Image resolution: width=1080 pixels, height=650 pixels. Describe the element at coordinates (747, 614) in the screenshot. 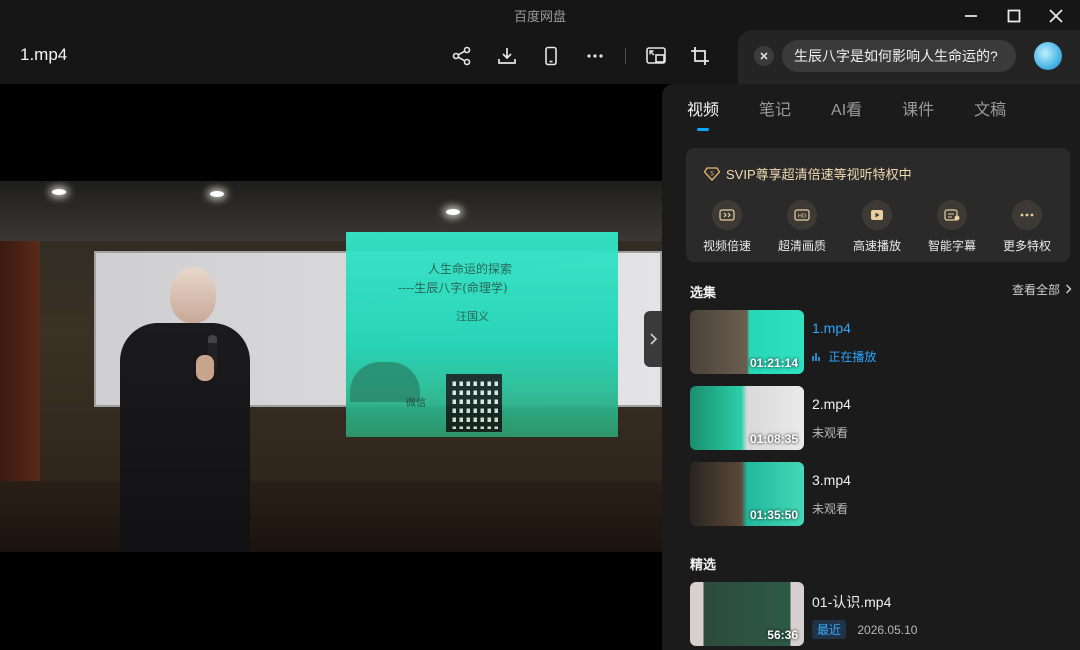

I see `video-thumbnail: 56:36` at that location.